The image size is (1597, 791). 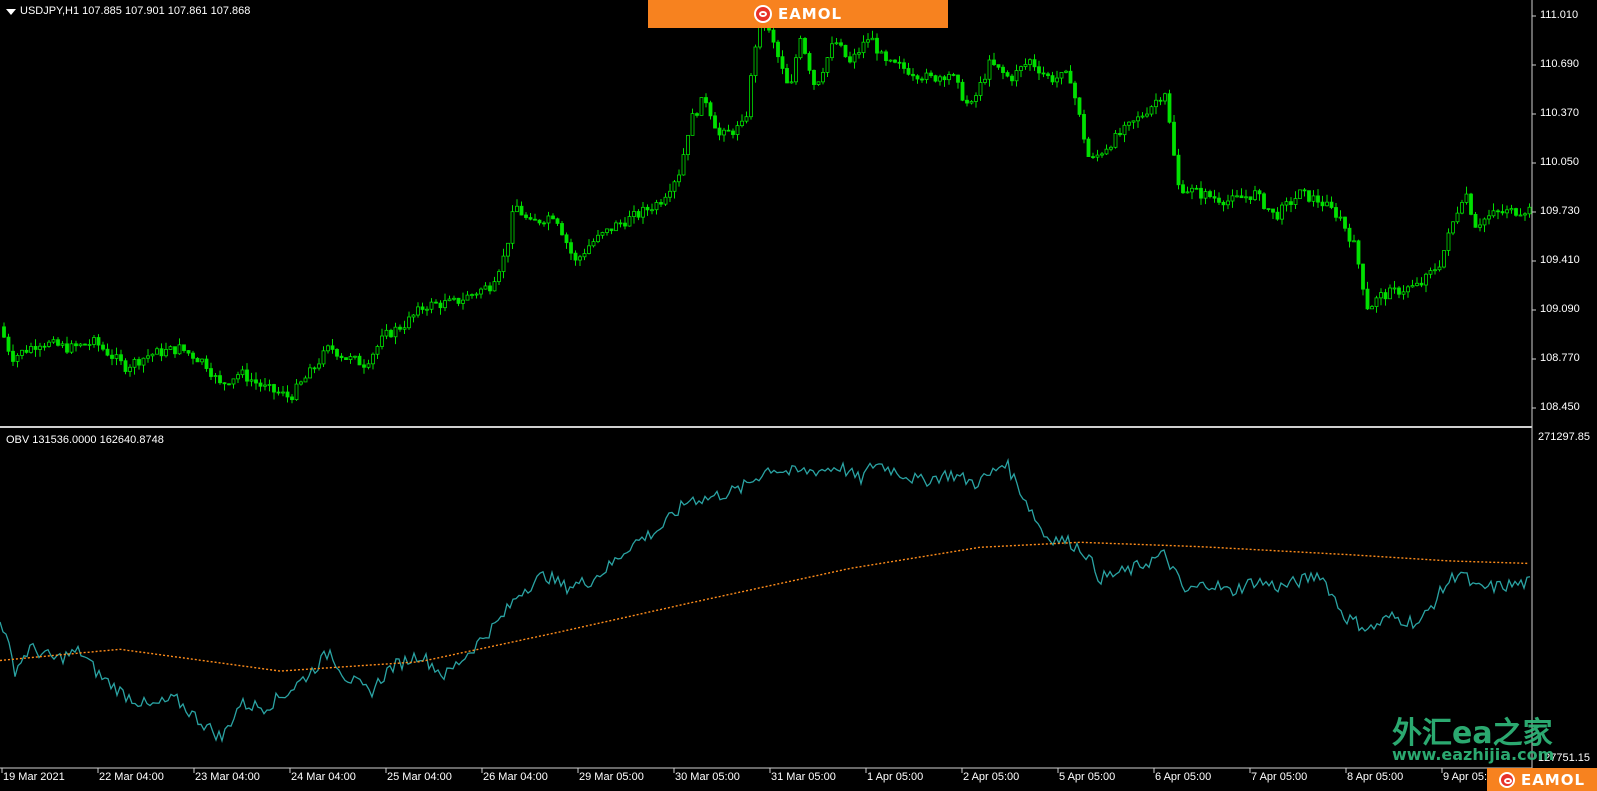 I want to click on price-label: 109.410, so click(x=1560, y=260).